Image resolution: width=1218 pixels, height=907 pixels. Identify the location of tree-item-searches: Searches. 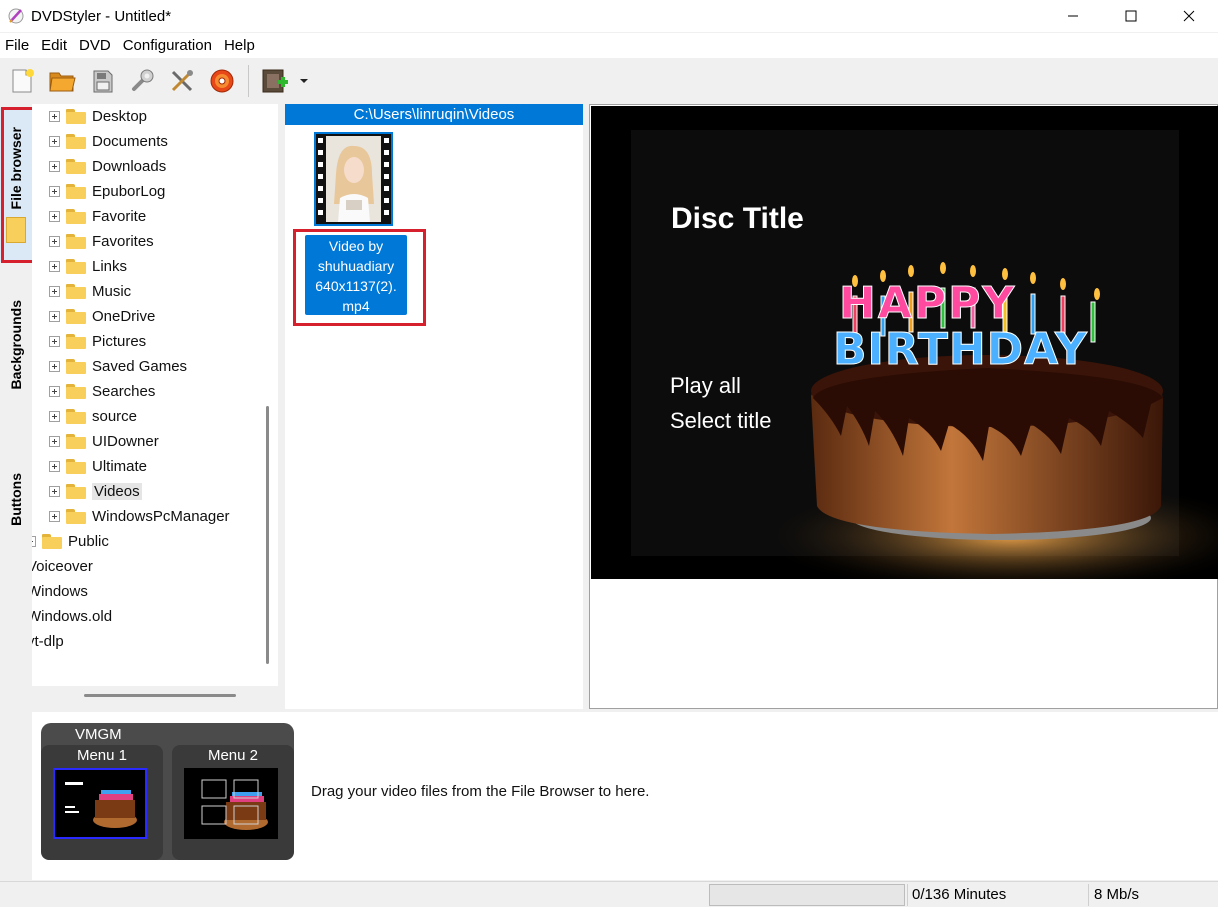
(102, 391).